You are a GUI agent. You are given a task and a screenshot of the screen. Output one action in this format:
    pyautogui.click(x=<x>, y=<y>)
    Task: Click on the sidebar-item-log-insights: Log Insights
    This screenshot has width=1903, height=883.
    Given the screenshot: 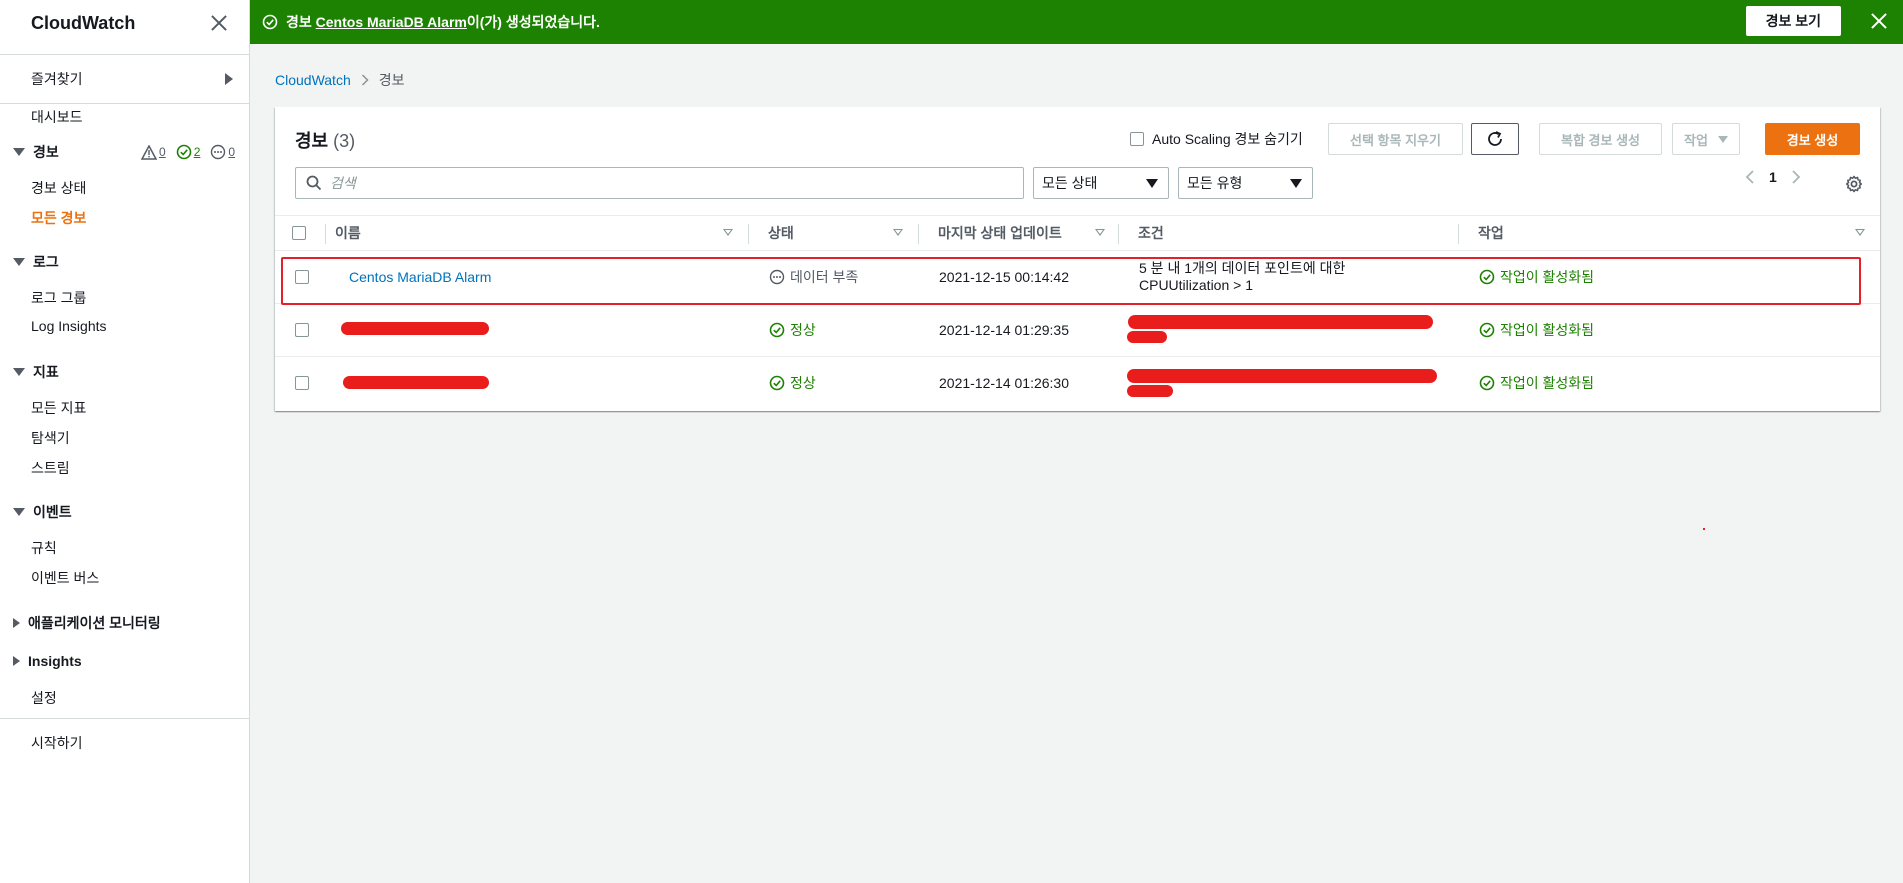 What is the action you would take?
    pyautogui.click(x=69, y=326)
    